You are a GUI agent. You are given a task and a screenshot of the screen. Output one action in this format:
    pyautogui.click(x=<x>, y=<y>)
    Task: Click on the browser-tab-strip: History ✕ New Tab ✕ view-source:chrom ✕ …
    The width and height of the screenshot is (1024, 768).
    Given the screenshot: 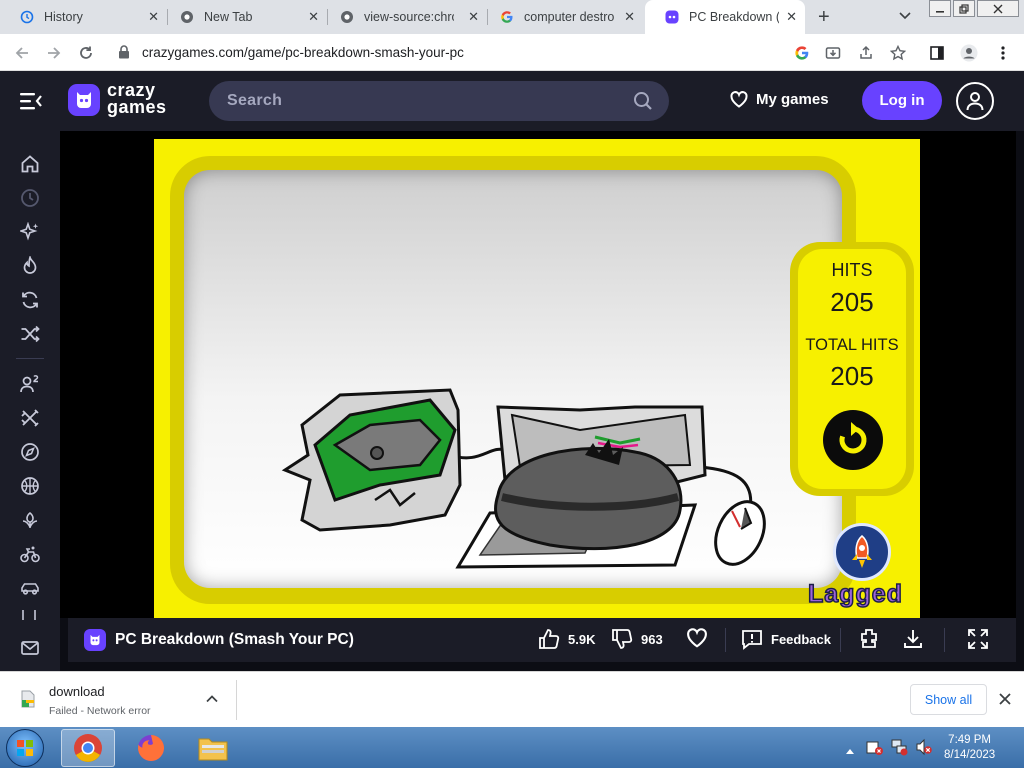 What is the action you would take?
    pyautogui.click(x=512, y=17)
    